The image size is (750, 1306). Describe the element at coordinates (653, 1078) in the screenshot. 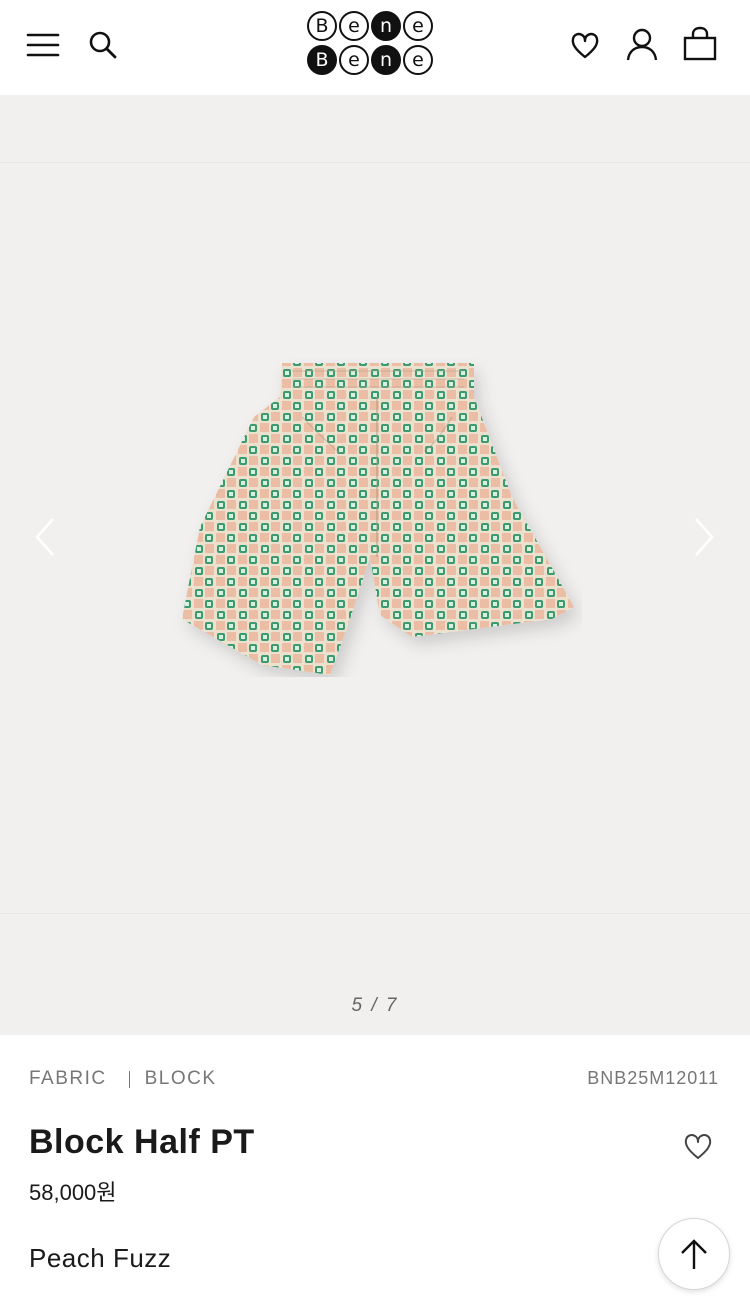

I see `product-code: BNB25M12011` at that location.